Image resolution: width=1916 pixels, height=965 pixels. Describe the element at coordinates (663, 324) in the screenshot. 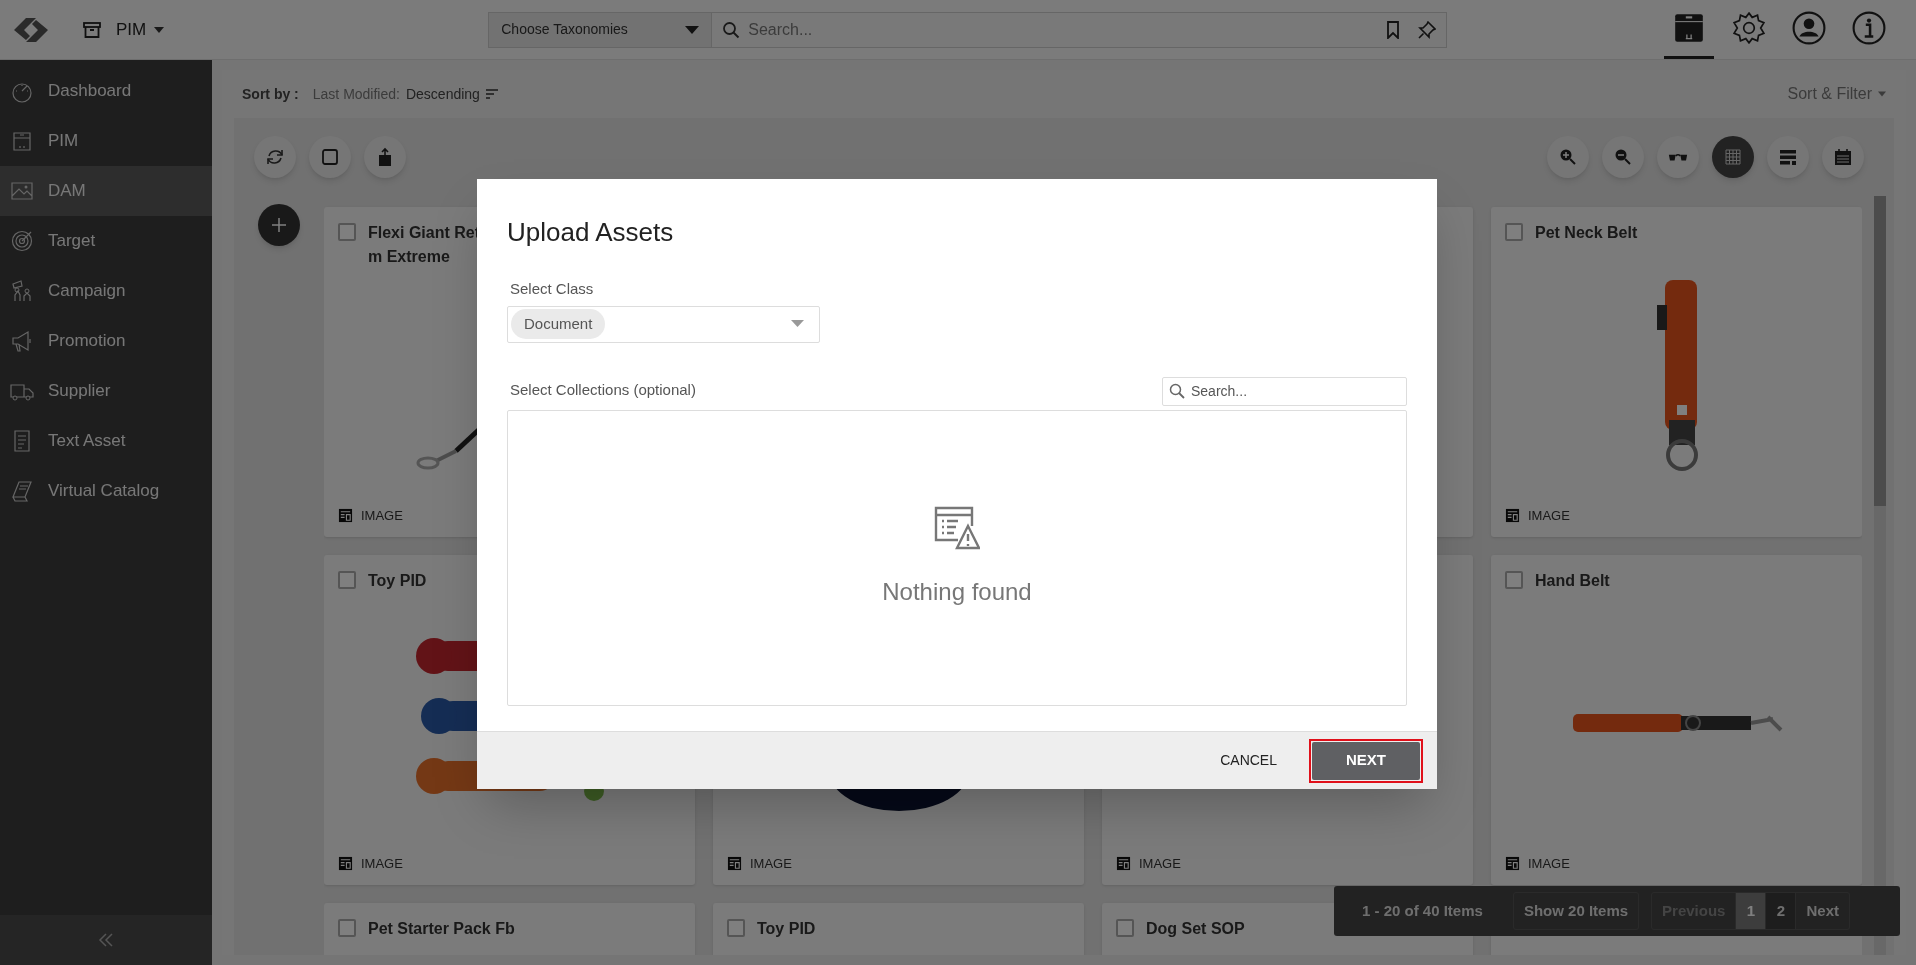

I see `class-select: Document` at that location.